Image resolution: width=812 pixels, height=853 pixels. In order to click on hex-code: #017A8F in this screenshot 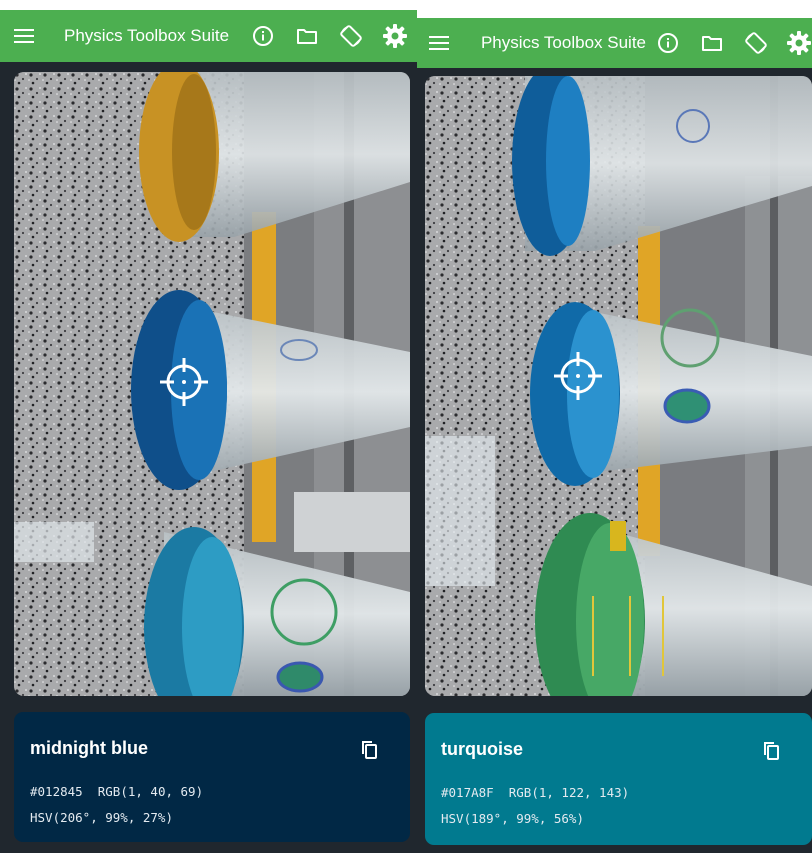, I will do `click(467, 792)`.